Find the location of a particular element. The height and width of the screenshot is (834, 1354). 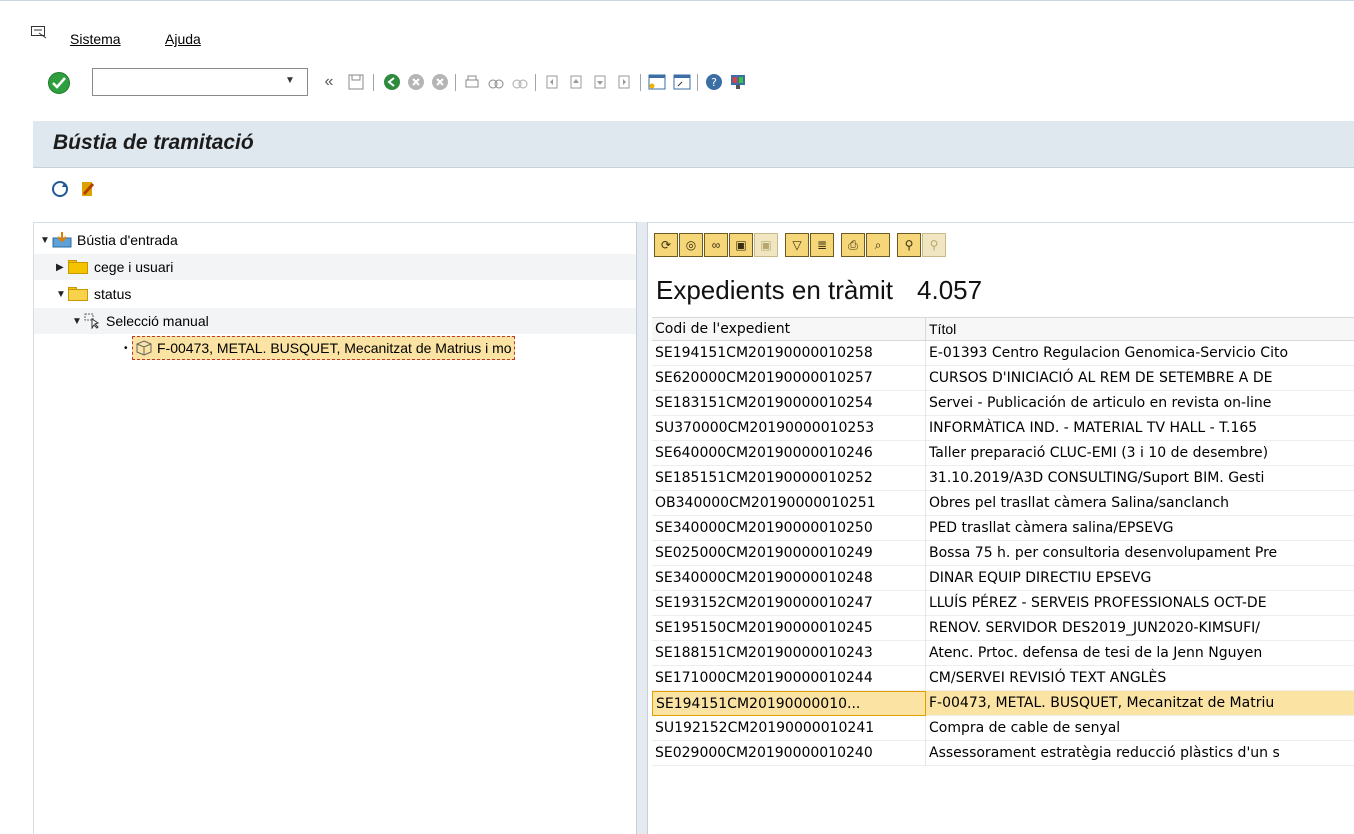

cell-code: SE193152CM20190000010247 is located at coordinates (789, 603).